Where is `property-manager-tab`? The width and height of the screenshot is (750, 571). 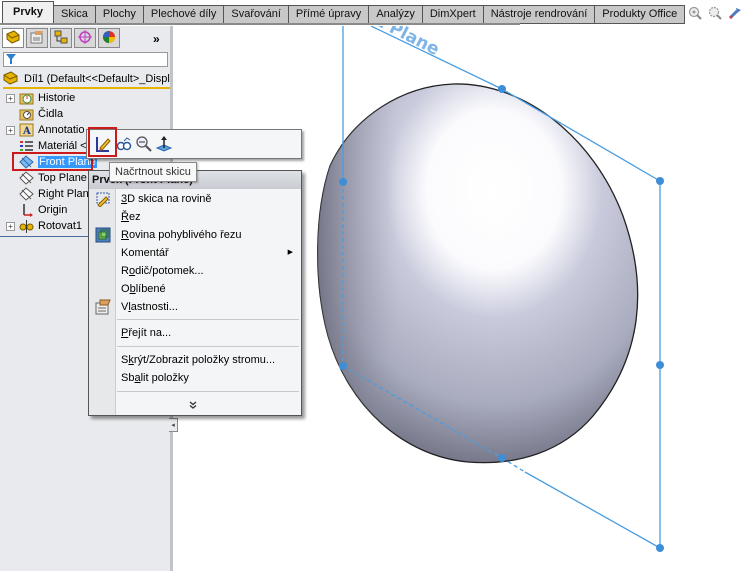
property-manager-tab is located at coordinates (37, 38).